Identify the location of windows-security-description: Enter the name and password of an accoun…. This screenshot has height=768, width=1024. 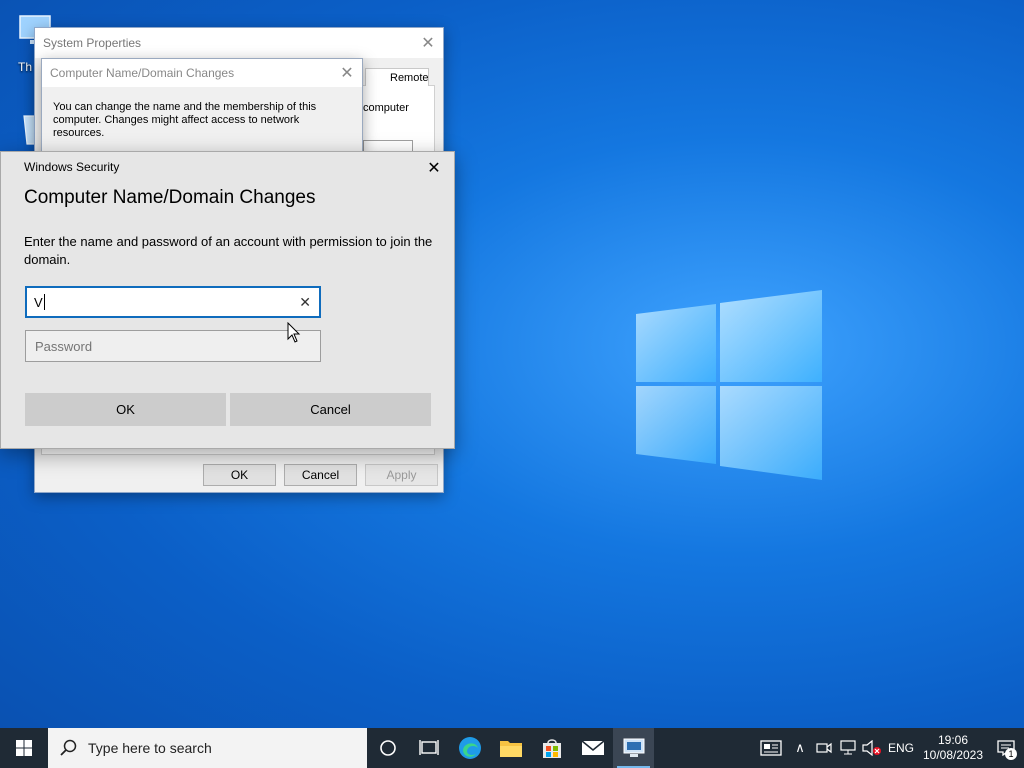
(228, 250).